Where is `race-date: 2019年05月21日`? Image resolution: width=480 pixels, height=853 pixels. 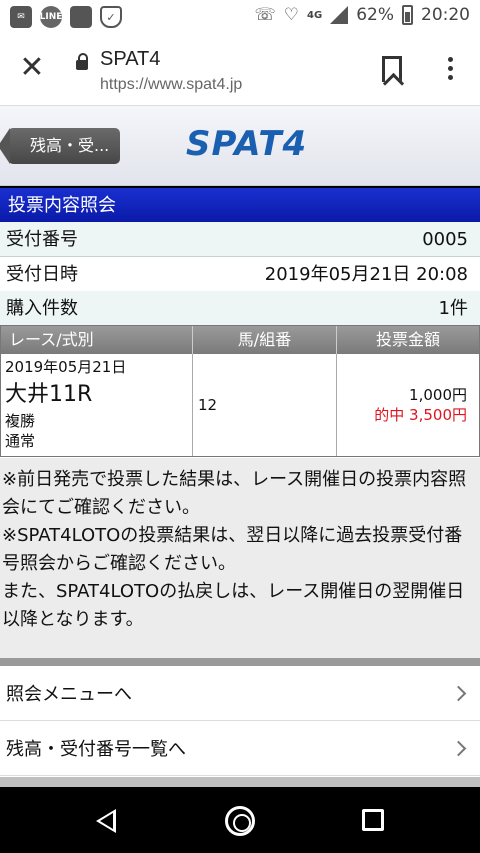
race-date: 2019年05月21日 is located at coordinates (66, 367).